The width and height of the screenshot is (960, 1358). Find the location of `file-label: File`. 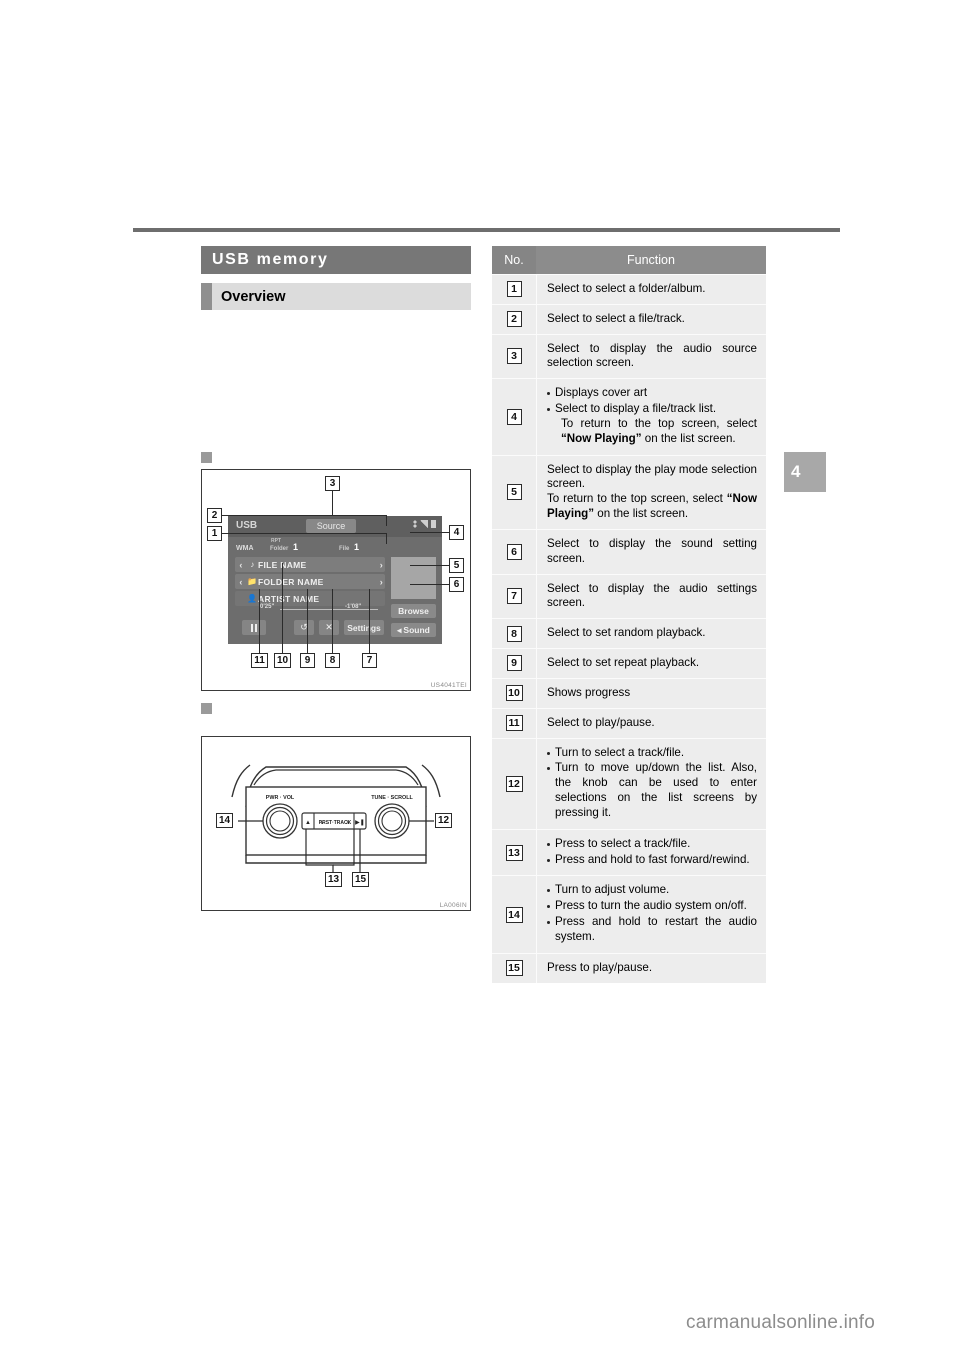

file-label: File is located at coordinates (344, 549).